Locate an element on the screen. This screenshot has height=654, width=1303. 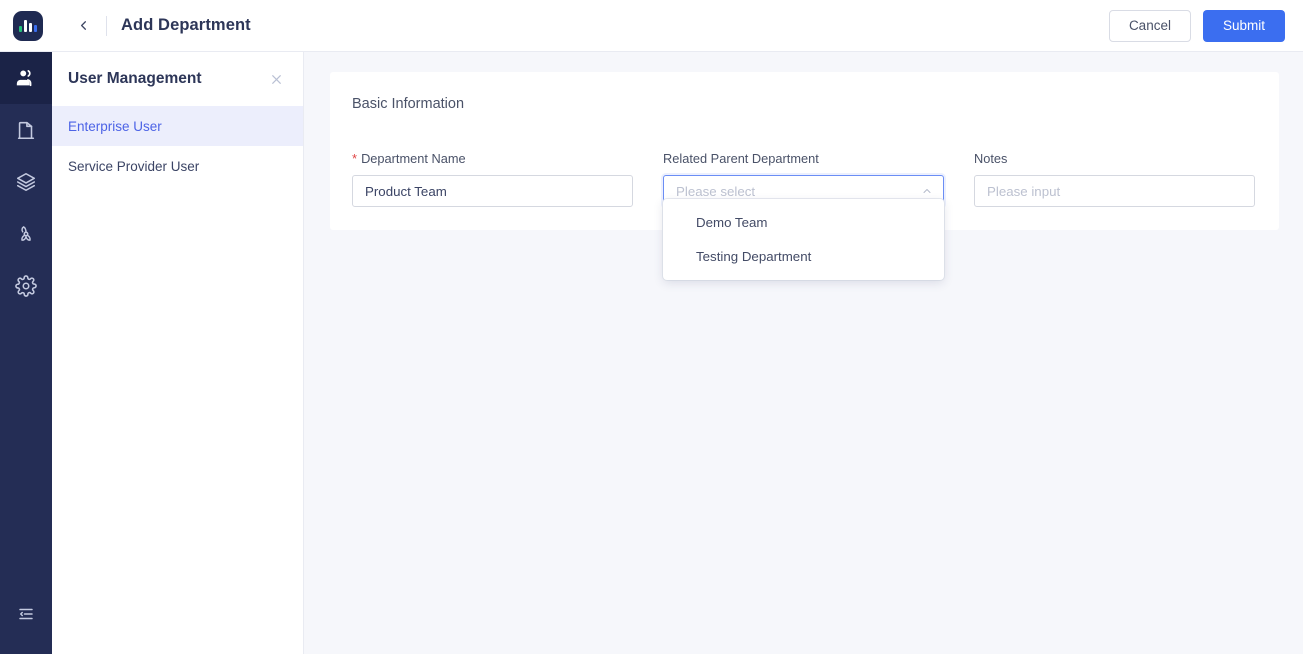
dropdown-option-label: Demo Team is located at coordinates (732, 222).